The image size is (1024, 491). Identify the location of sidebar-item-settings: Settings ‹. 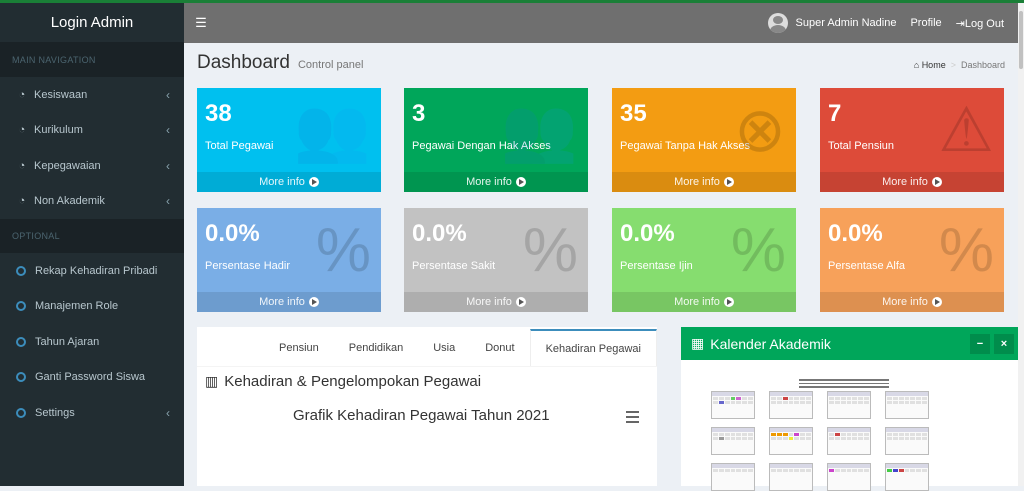
(92, 413).